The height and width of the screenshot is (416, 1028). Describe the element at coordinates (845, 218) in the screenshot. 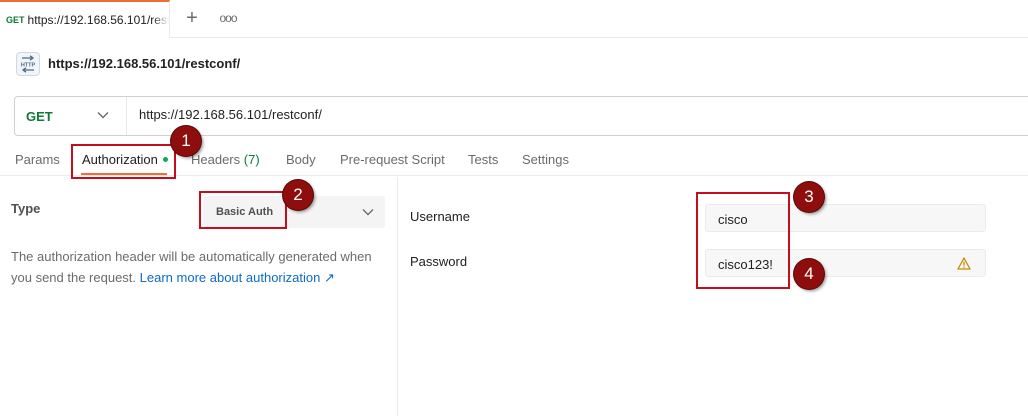

I see `username-field: cisco` at that location.